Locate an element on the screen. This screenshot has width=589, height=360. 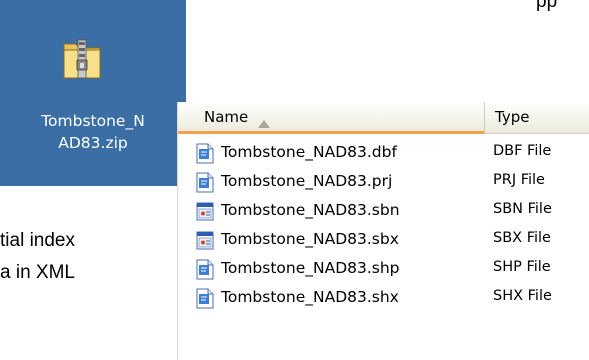
column-header-type-label: Type is located at coordinates (512, 117).